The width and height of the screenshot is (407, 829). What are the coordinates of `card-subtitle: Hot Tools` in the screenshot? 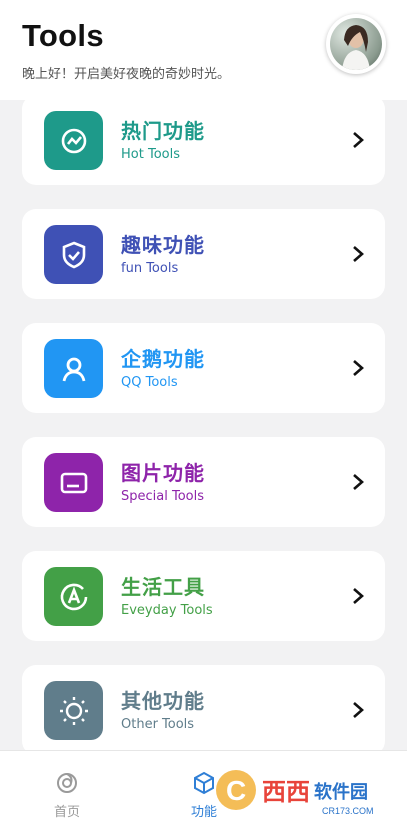 It's located at (150, 154).